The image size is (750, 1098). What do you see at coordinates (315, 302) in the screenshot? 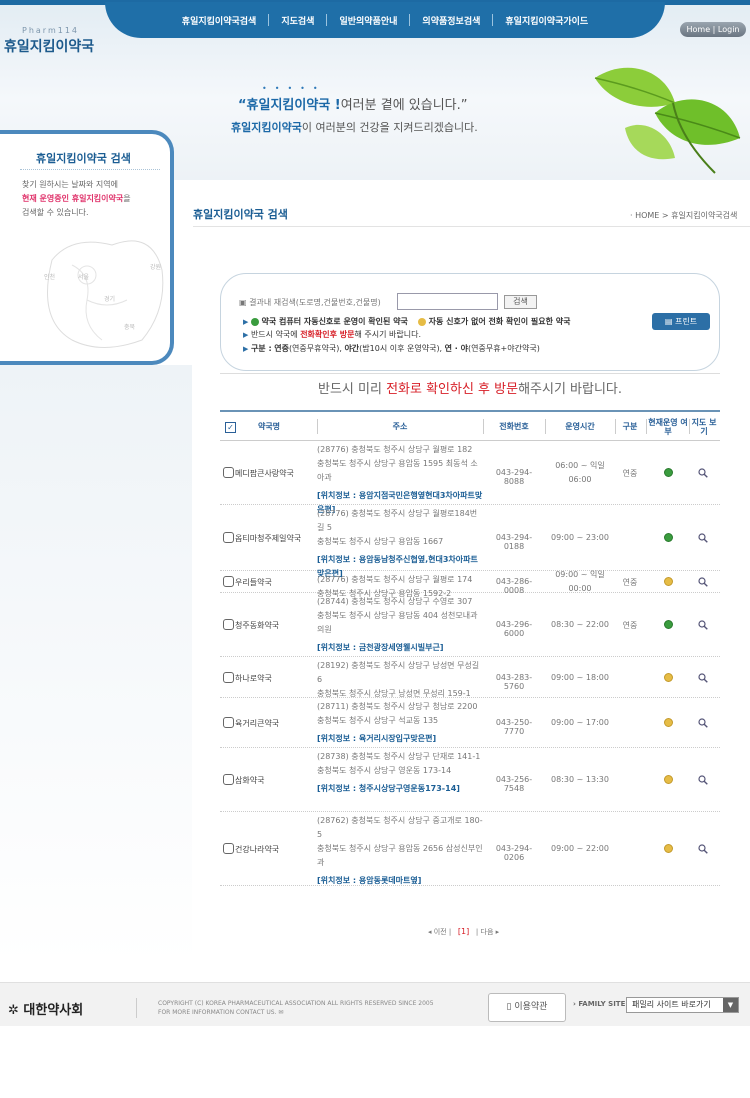
I see `search-label-text: 결과내 재검색(도로명,건물번호,건물명)` at bounding box center [315, 302].